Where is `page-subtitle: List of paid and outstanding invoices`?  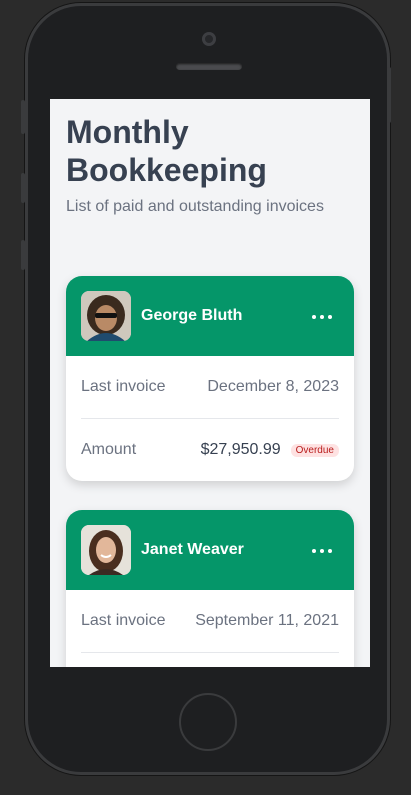
page-subtitle: List of paid and outstanding invoices is located at coordinates (195, 206).